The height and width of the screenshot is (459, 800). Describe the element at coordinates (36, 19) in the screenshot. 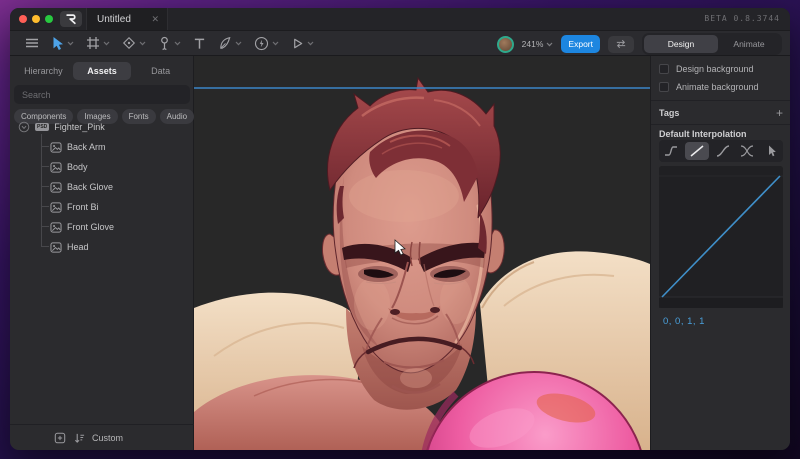

I see `minimize-window-button` at that location.